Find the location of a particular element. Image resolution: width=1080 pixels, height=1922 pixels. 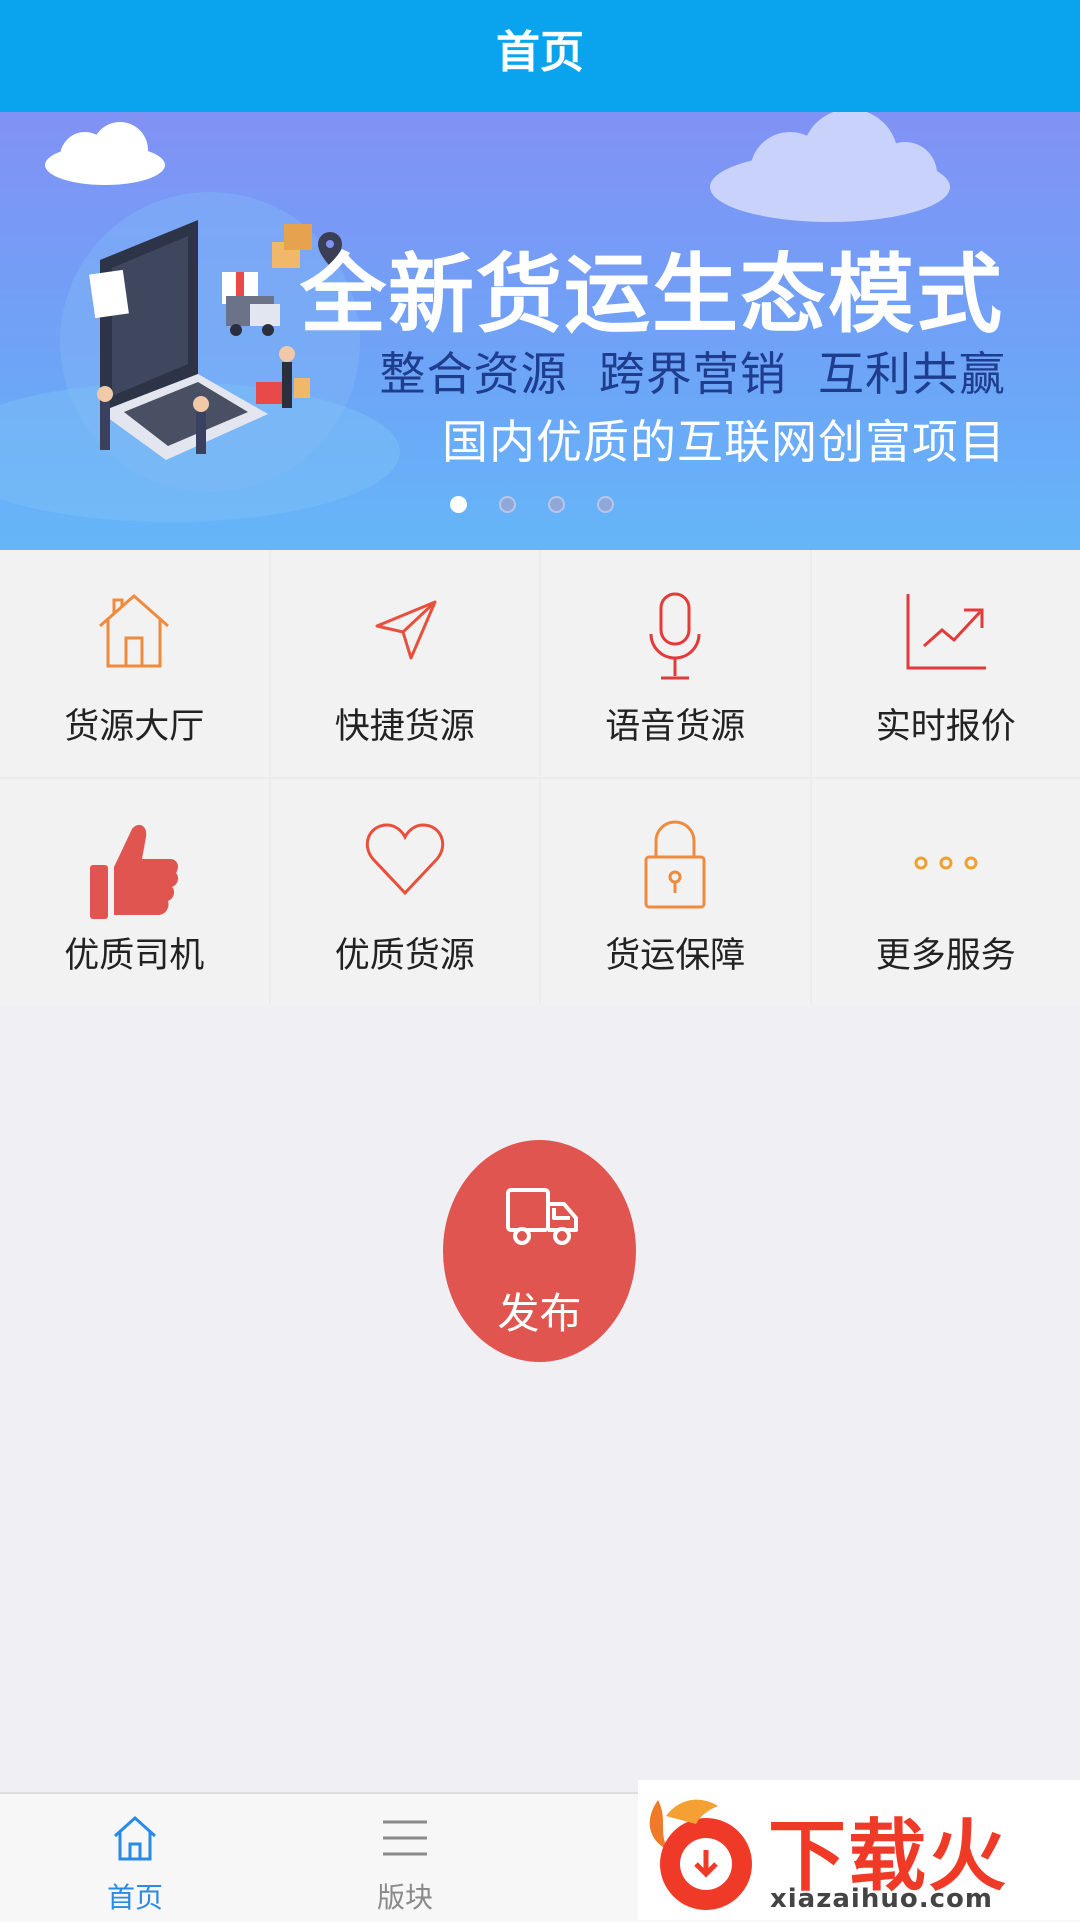

banner-subtitle-2: 国内优质的互联网创富项目 is located at coordinates (724, 439).